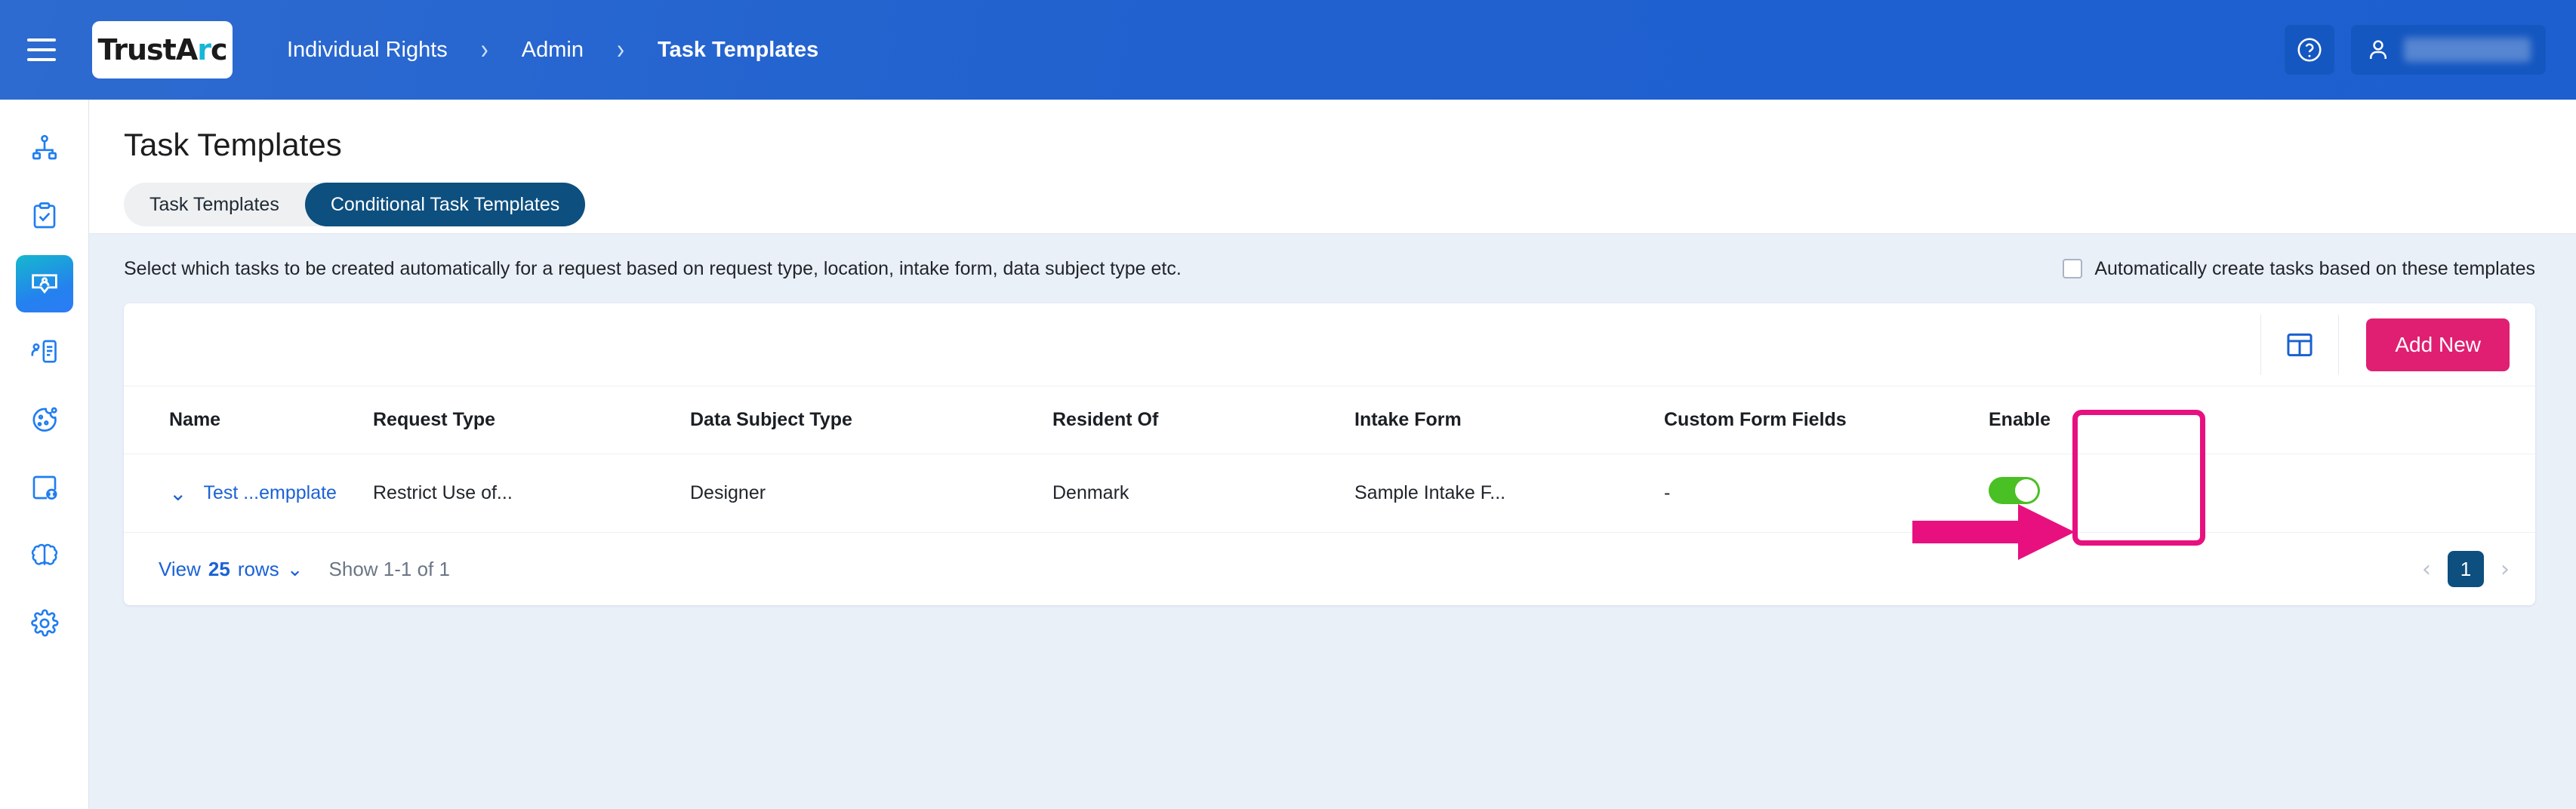 The image size is (2576, 809). Describe the element at coordinates (269, 493) in the screenshot. I see `template-name-link: Test ...empplate` at that location.